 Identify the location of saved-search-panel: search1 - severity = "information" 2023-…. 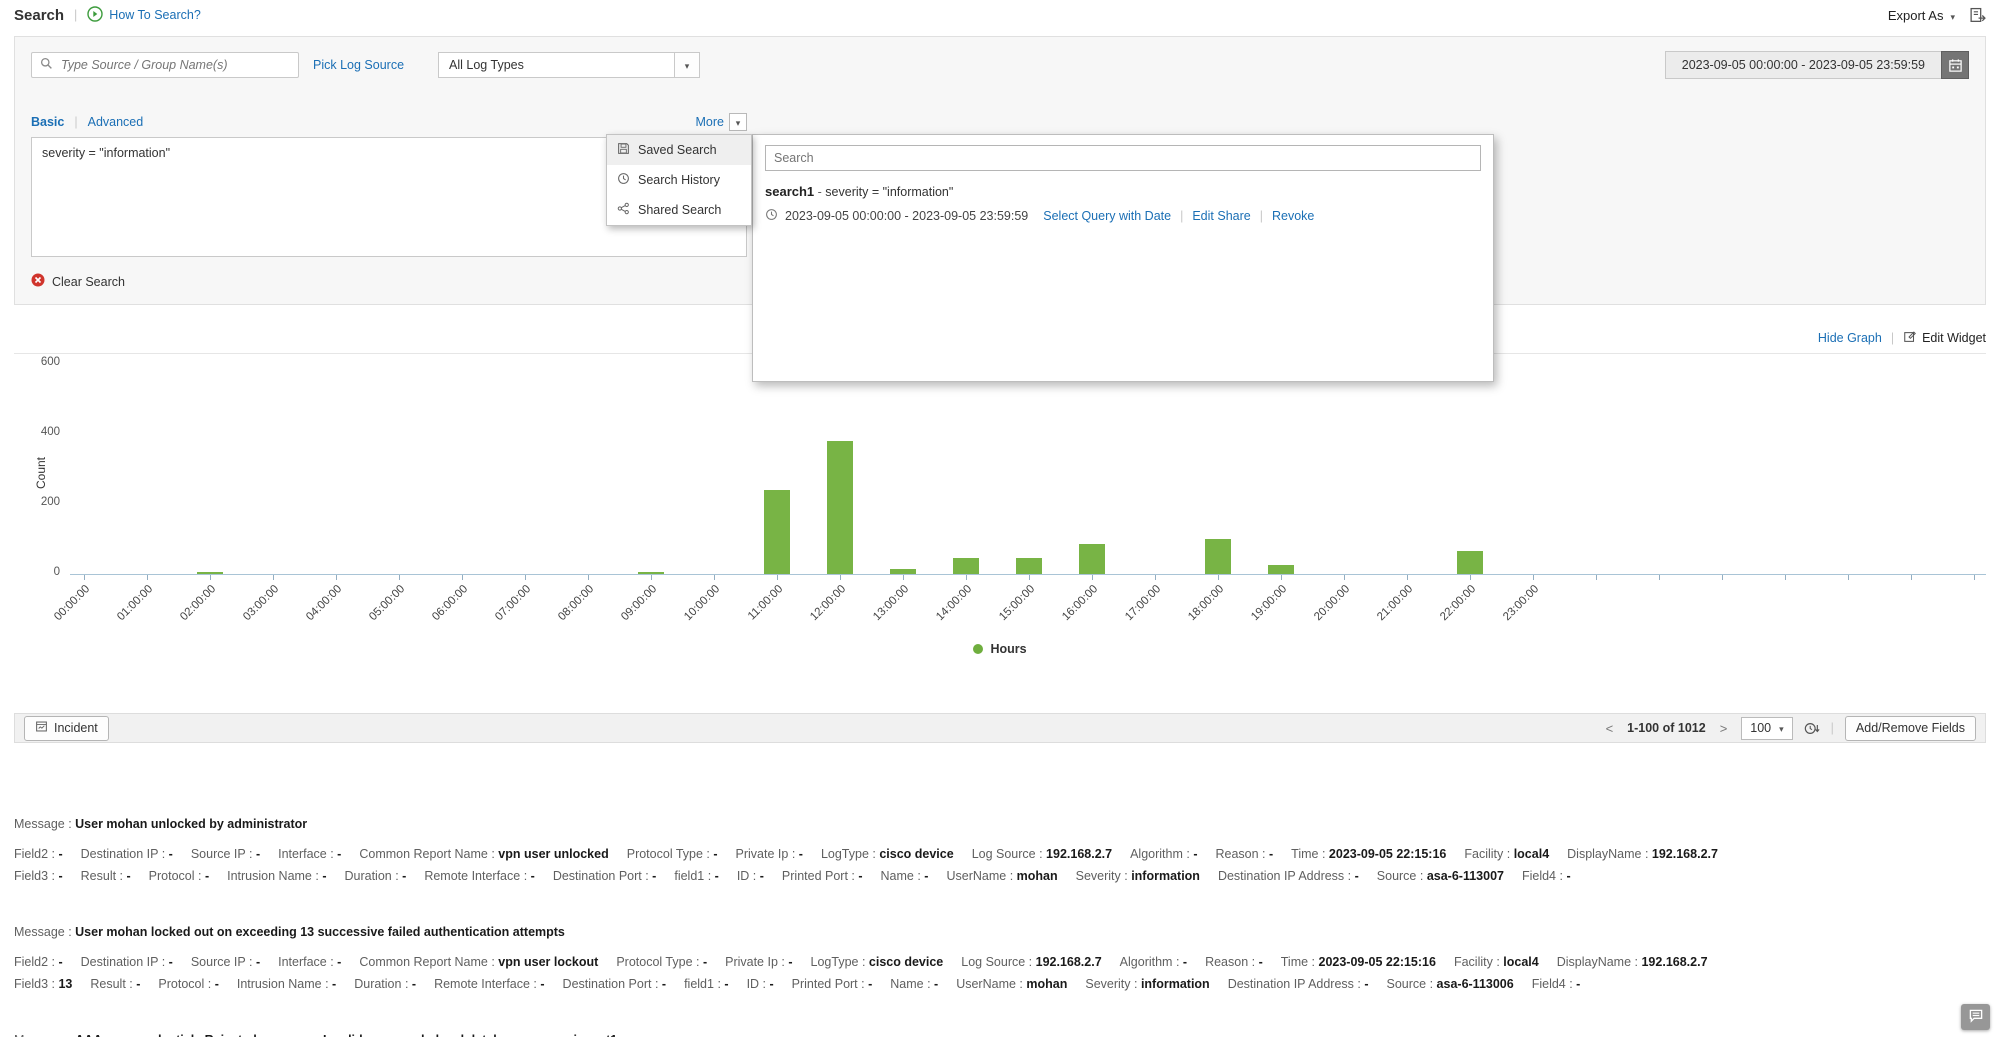
(1123, 258).